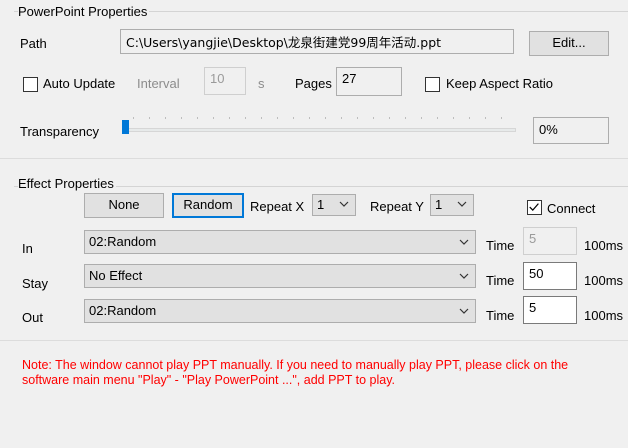  I want to click on section-divider-bottom, so click(314, 340).